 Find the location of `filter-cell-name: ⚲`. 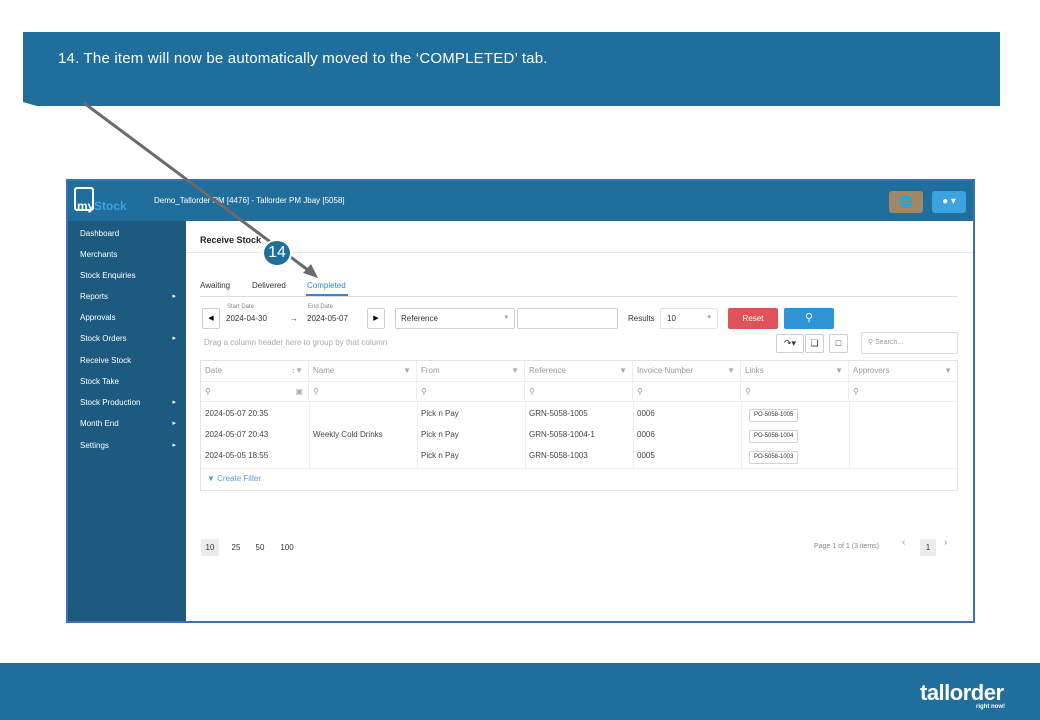

filter-cell-name: ⚲ is located at coordinates (363, 391).